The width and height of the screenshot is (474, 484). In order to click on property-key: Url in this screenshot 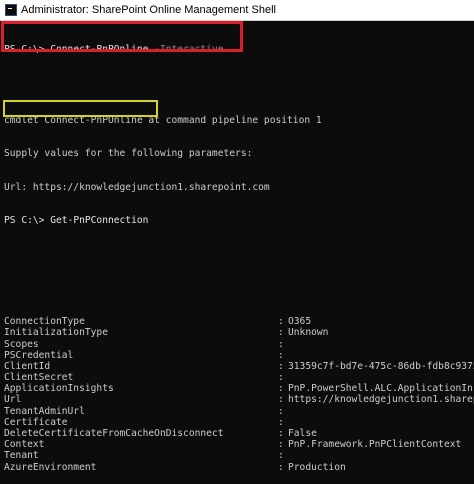, I will do `click(13, 400)`.